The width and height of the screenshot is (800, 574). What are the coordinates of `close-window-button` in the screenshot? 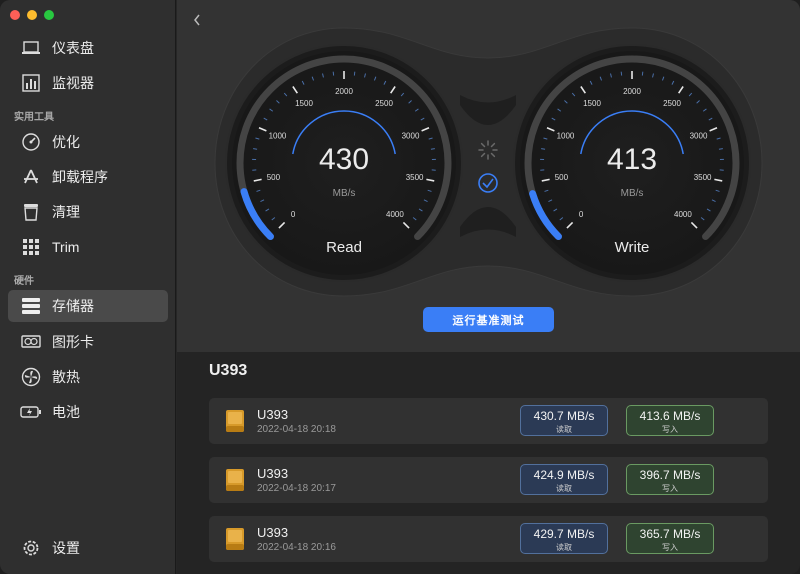 It's located at (15, 15).